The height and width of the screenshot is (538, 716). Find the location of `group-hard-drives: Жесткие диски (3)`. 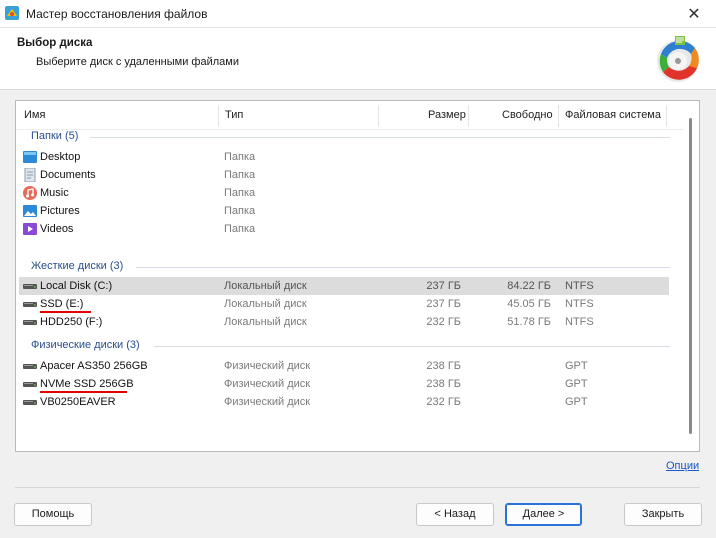

group-hard-drives: Жесткие диски (3) is located at coordinates (344, 267).